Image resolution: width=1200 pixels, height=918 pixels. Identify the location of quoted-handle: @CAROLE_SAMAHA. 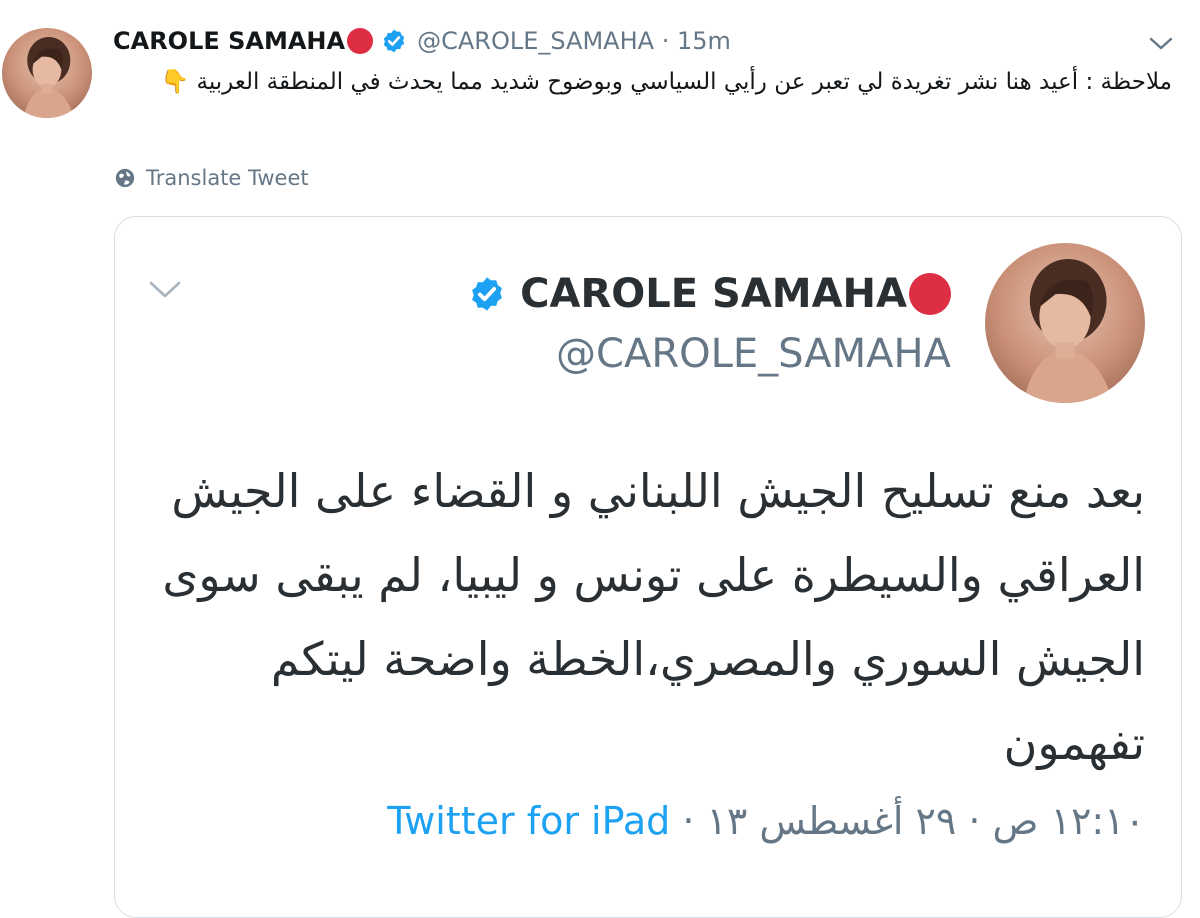
(733, 354).